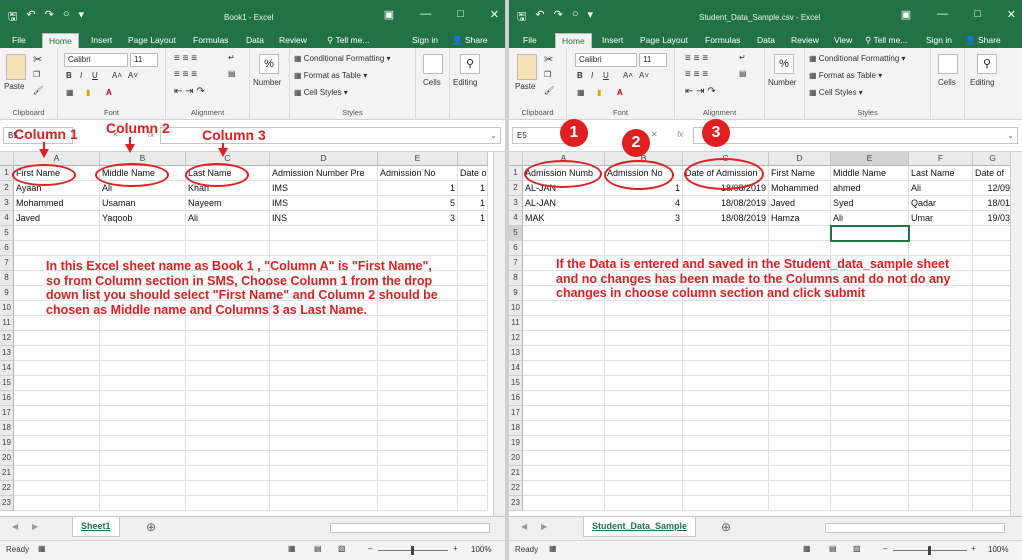  I want to click on font-grow-icon: A˄, so click(628, 75).